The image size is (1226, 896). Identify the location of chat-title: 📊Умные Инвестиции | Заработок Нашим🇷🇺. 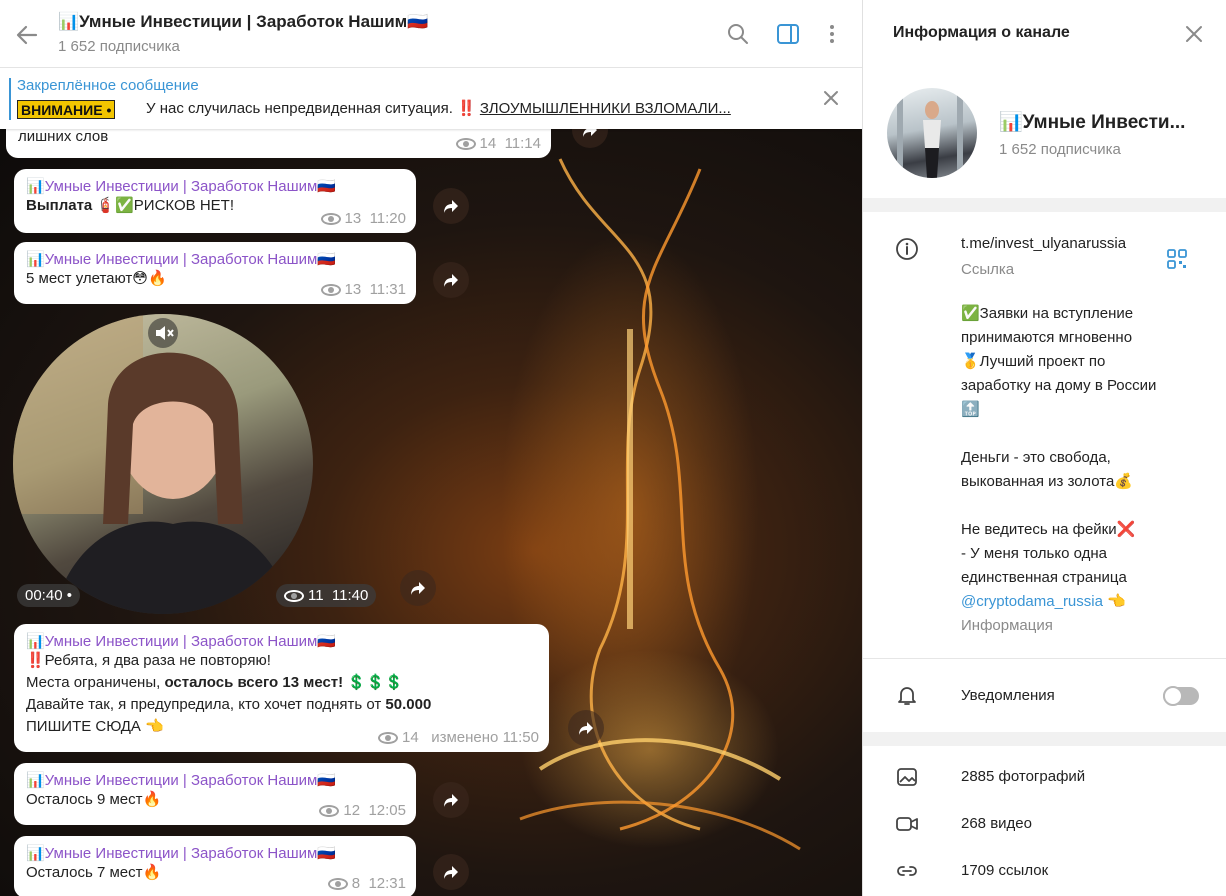
(243, 22).